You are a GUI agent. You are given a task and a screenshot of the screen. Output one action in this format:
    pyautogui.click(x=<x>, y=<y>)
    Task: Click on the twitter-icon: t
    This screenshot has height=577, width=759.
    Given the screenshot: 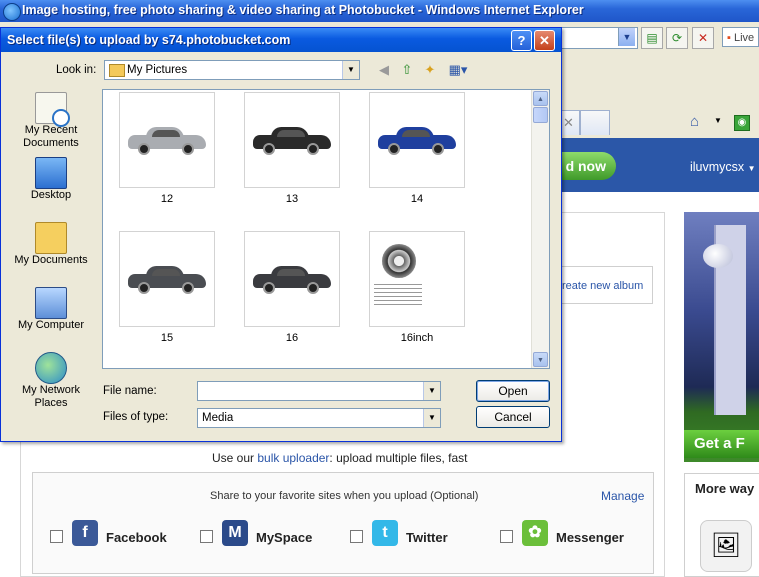 What is the action you would take?
    pyautogui.click(x=385, y=533)
    